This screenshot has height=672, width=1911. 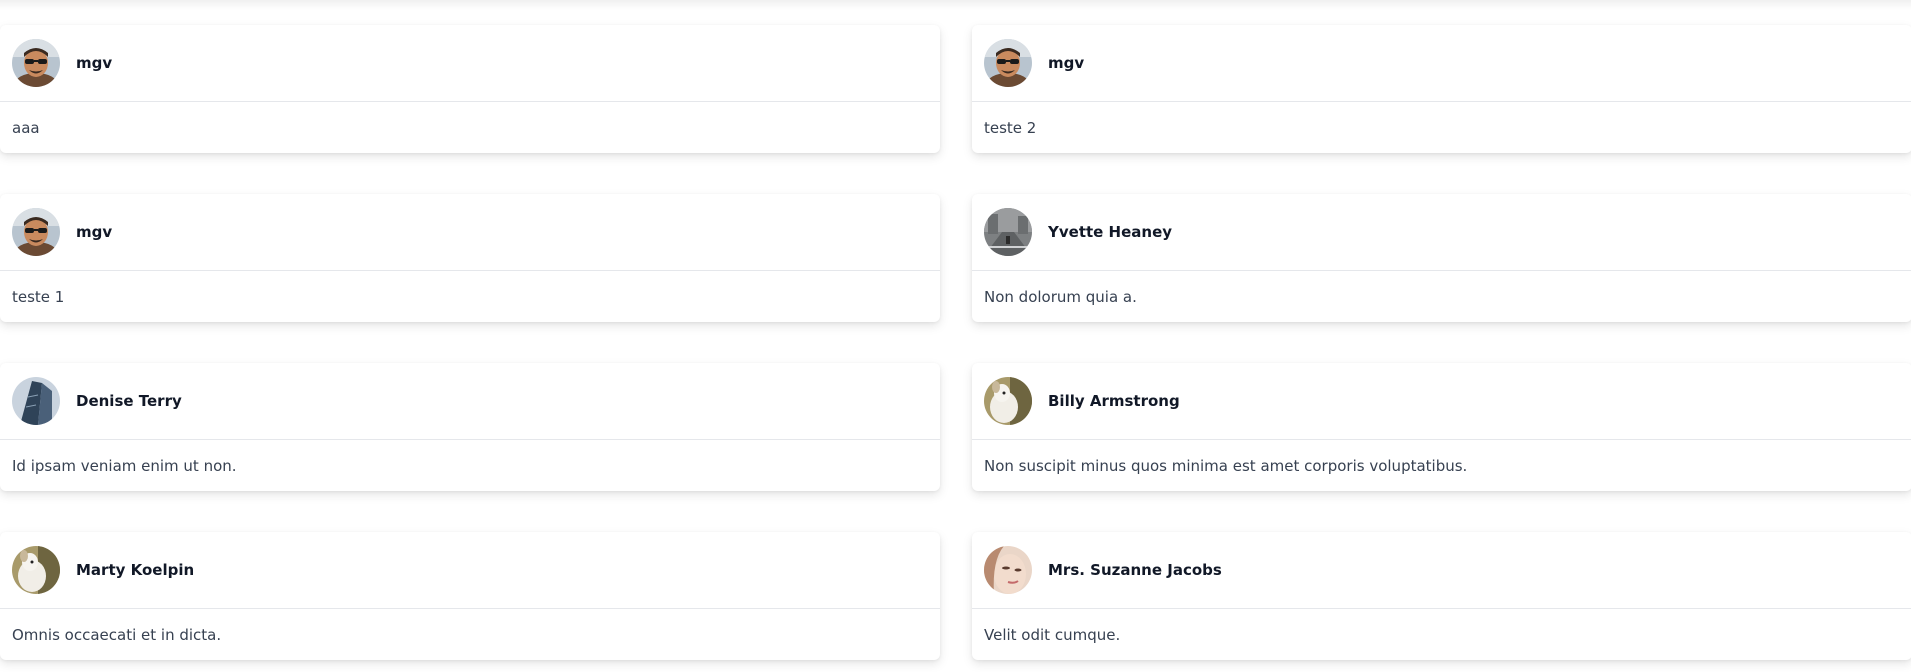 What do you see at coordinates (1008, 570) in the screenshot?
I see `woman-face-avatar-icon` at bounding box center [1008, 570].